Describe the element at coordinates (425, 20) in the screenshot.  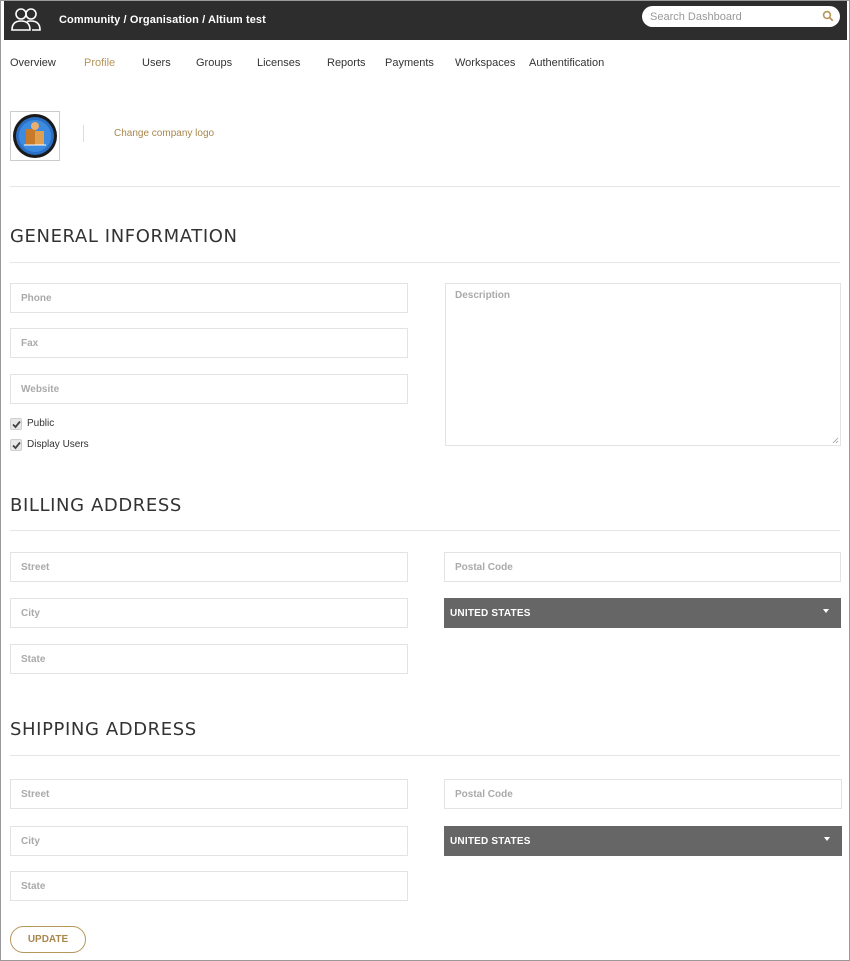
I see `top-bar: Community / Organisation / Altium test` at that location.